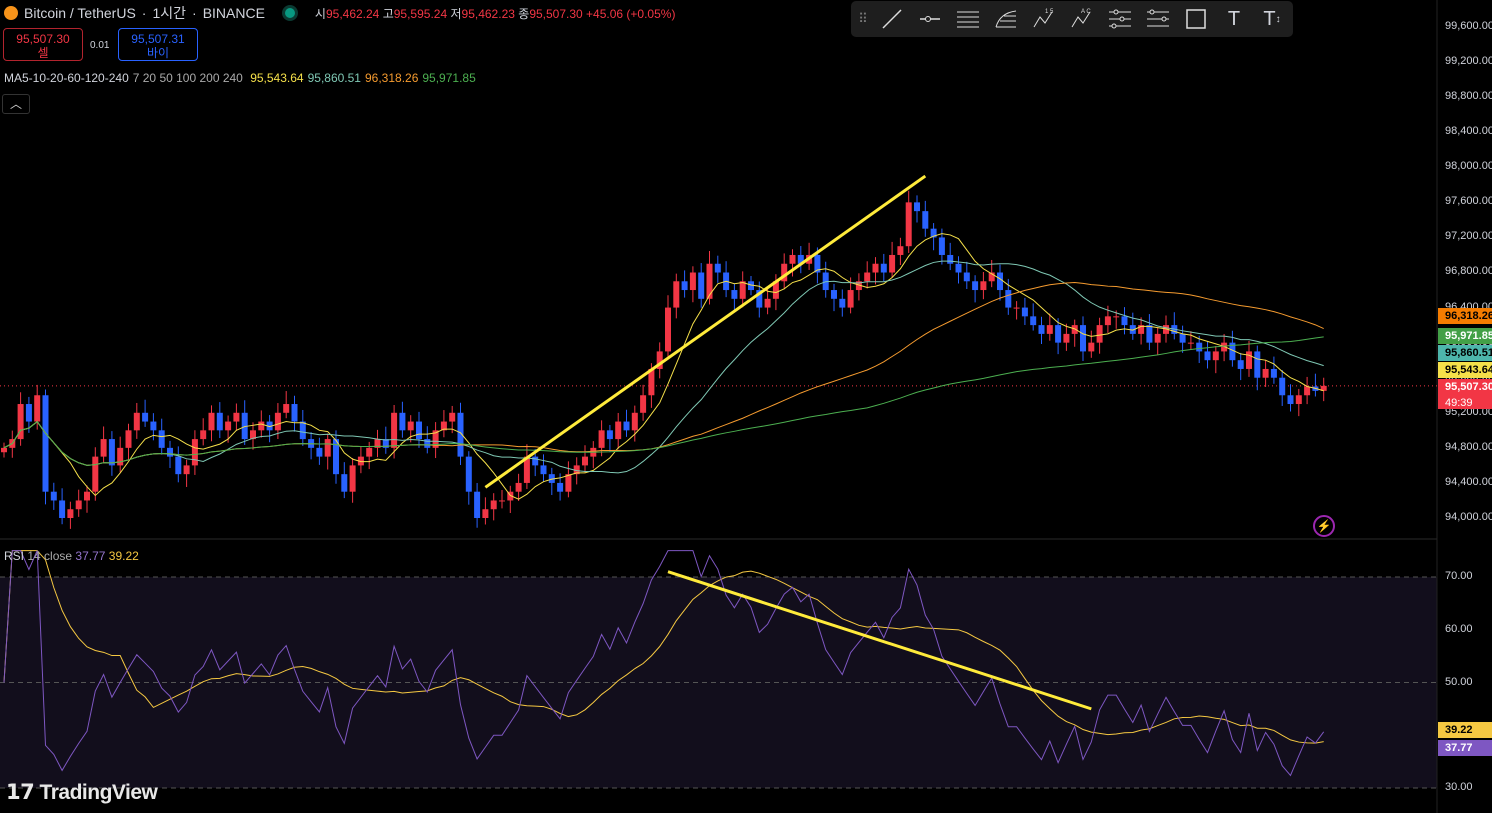  I want to click on price-tag: 95,971.85, so click(1465, 336).